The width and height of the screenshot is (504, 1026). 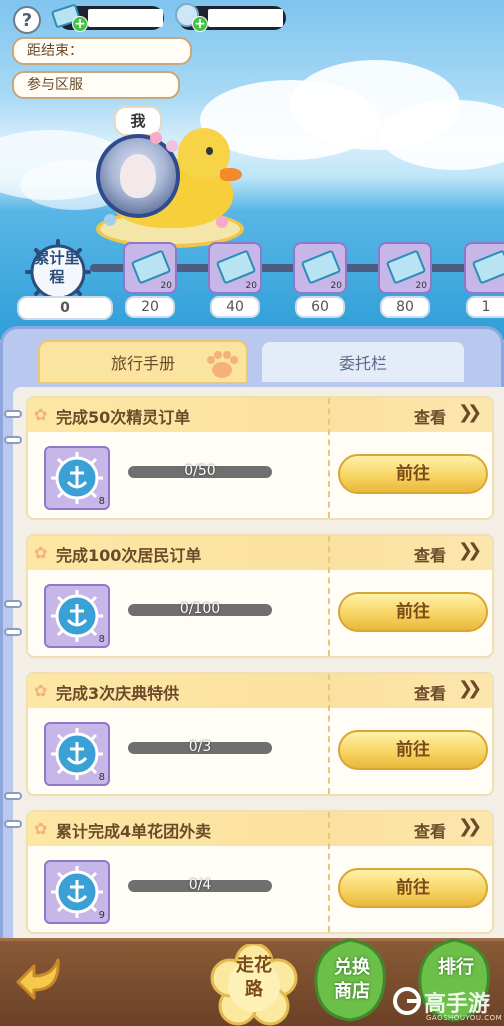 I want to click on exchange-shop-label: 兑换 商店, so click(x=352, y=979).